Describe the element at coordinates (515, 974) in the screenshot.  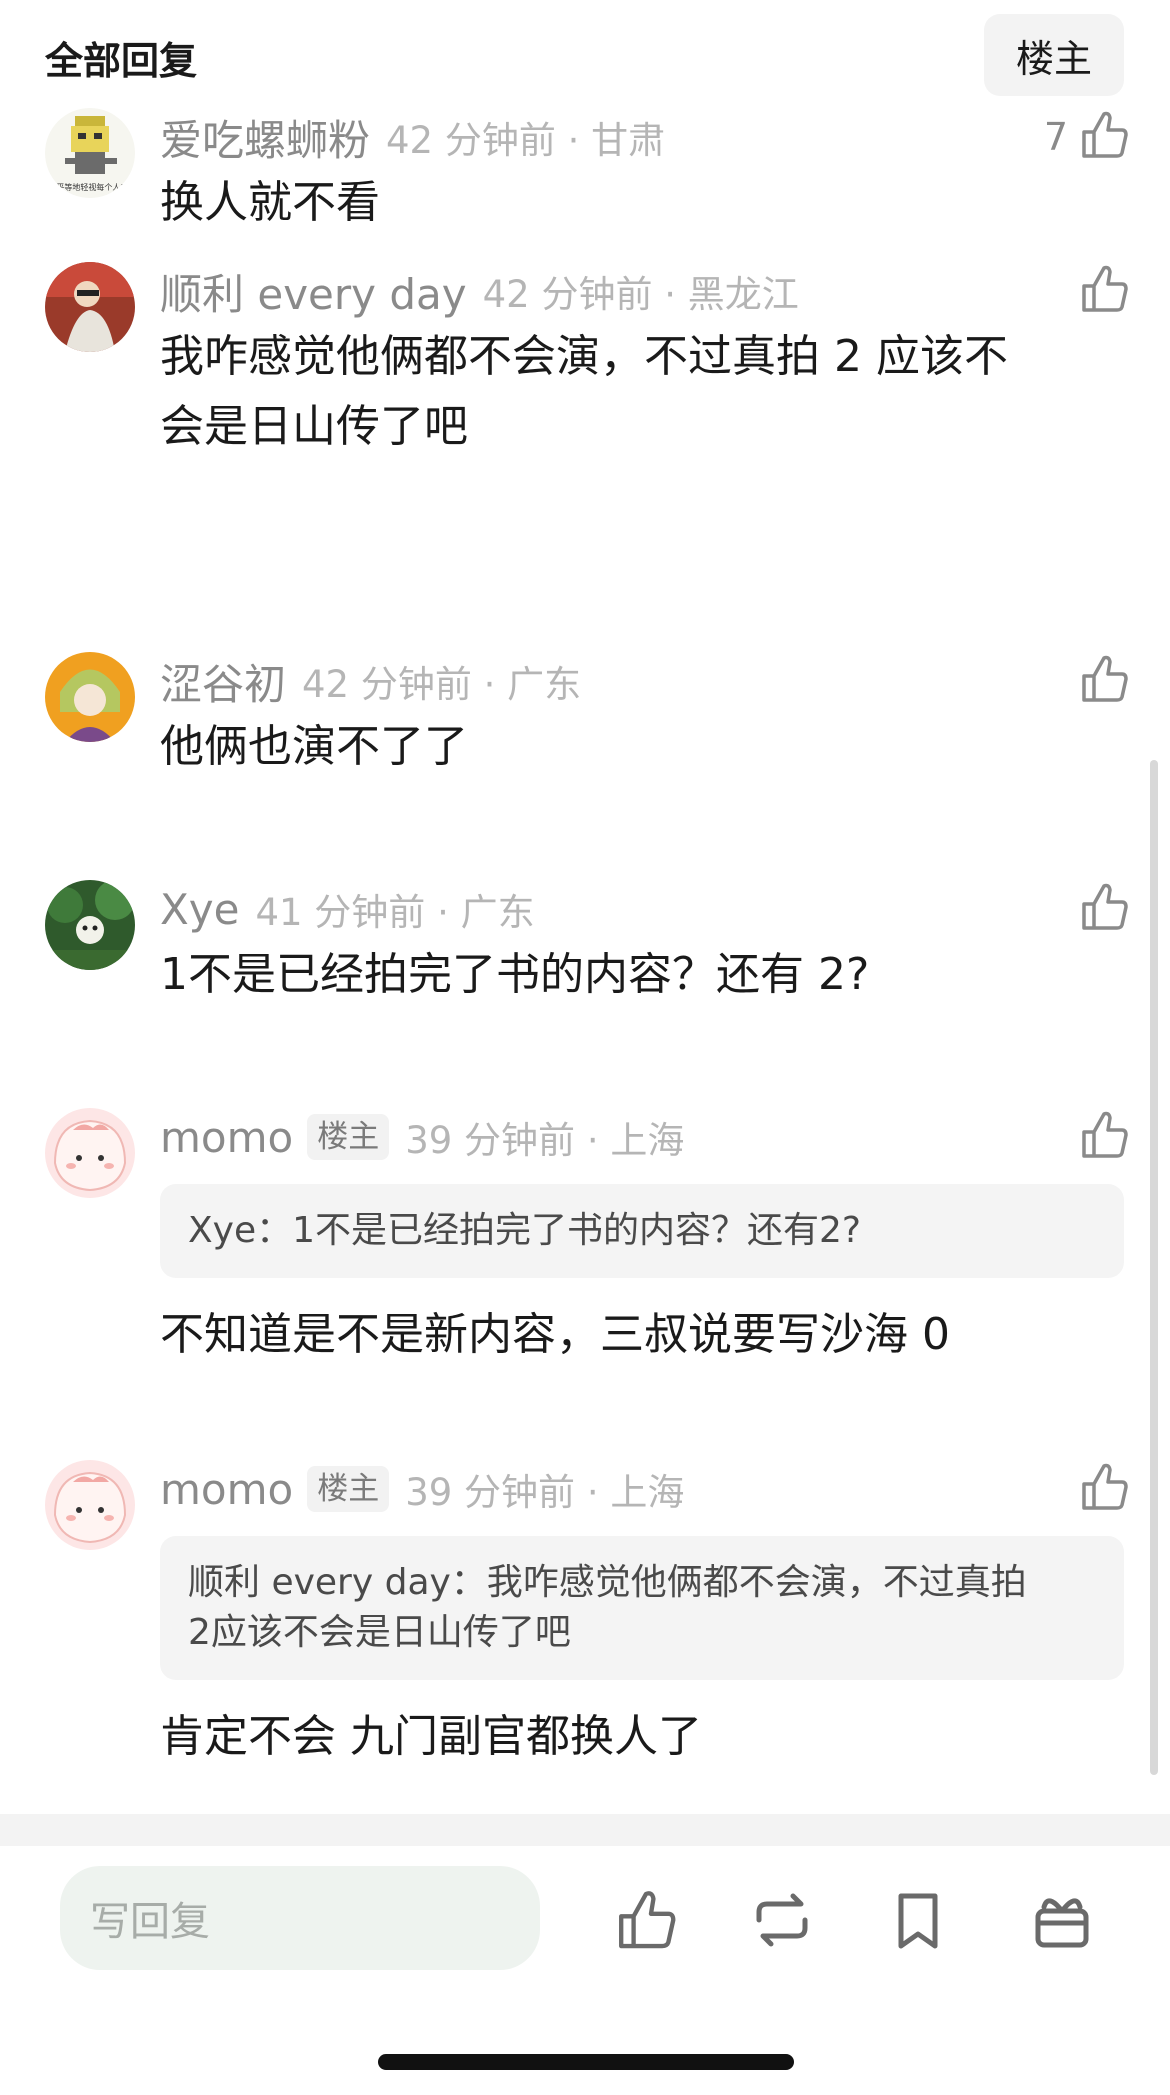
I see `comment-text: 1不是已经拍完了书的内容？还有 2?` at that location.